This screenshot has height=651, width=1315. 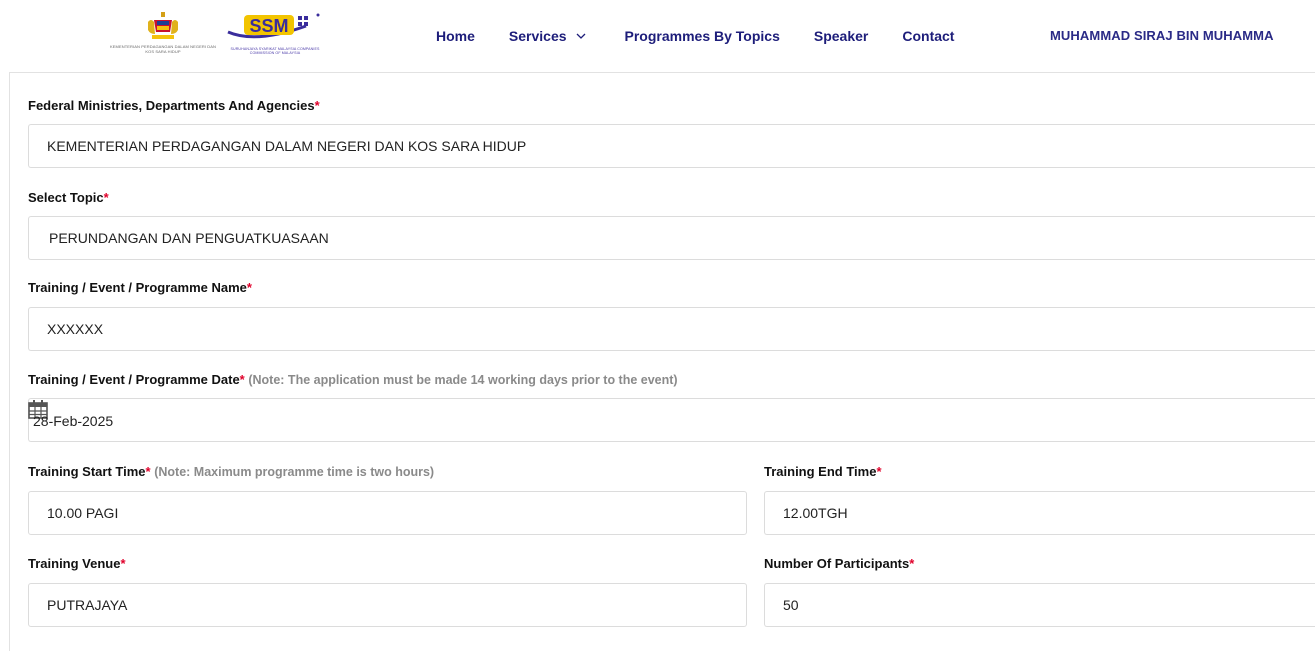 What do you see at coordinates (268, 26) in the screenshot?
I see `ssm-logo-text: SSM` at bounding box center [268, 26].